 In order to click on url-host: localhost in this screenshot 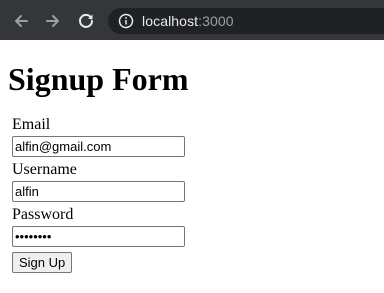, I will do `click(170, 21)`.